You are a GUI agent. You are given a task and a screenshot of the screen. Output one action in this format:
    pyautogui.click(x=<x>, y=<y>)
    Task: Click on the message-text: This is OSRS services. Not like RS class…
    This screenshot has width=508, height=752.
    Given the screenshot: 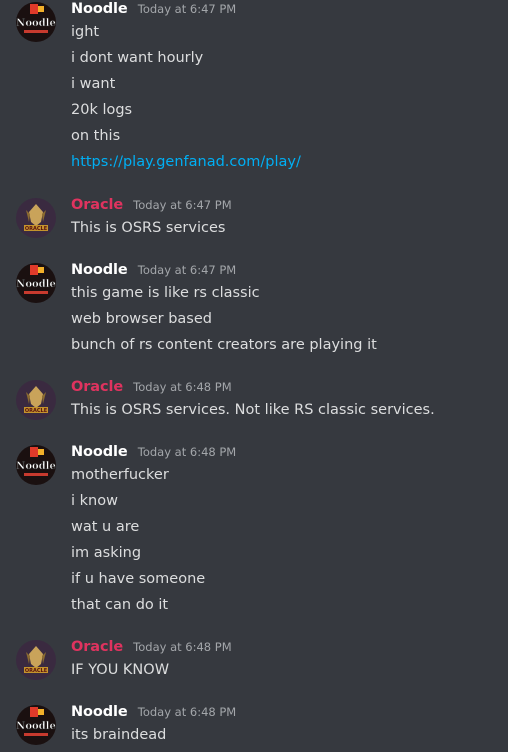 What is the action you would take?
    pyautogui.click(x=253, y=410)
    